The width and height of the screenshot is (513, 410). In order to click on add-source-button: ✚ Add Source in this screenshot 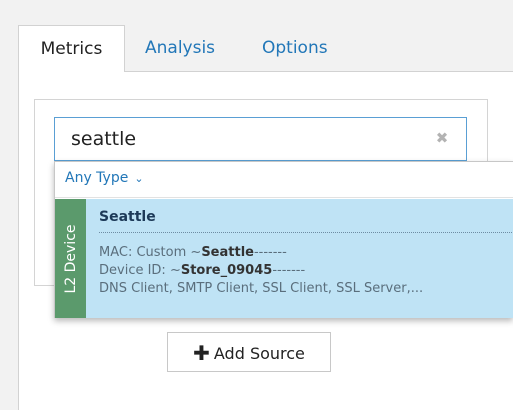, I will do `click(249, 352)`.